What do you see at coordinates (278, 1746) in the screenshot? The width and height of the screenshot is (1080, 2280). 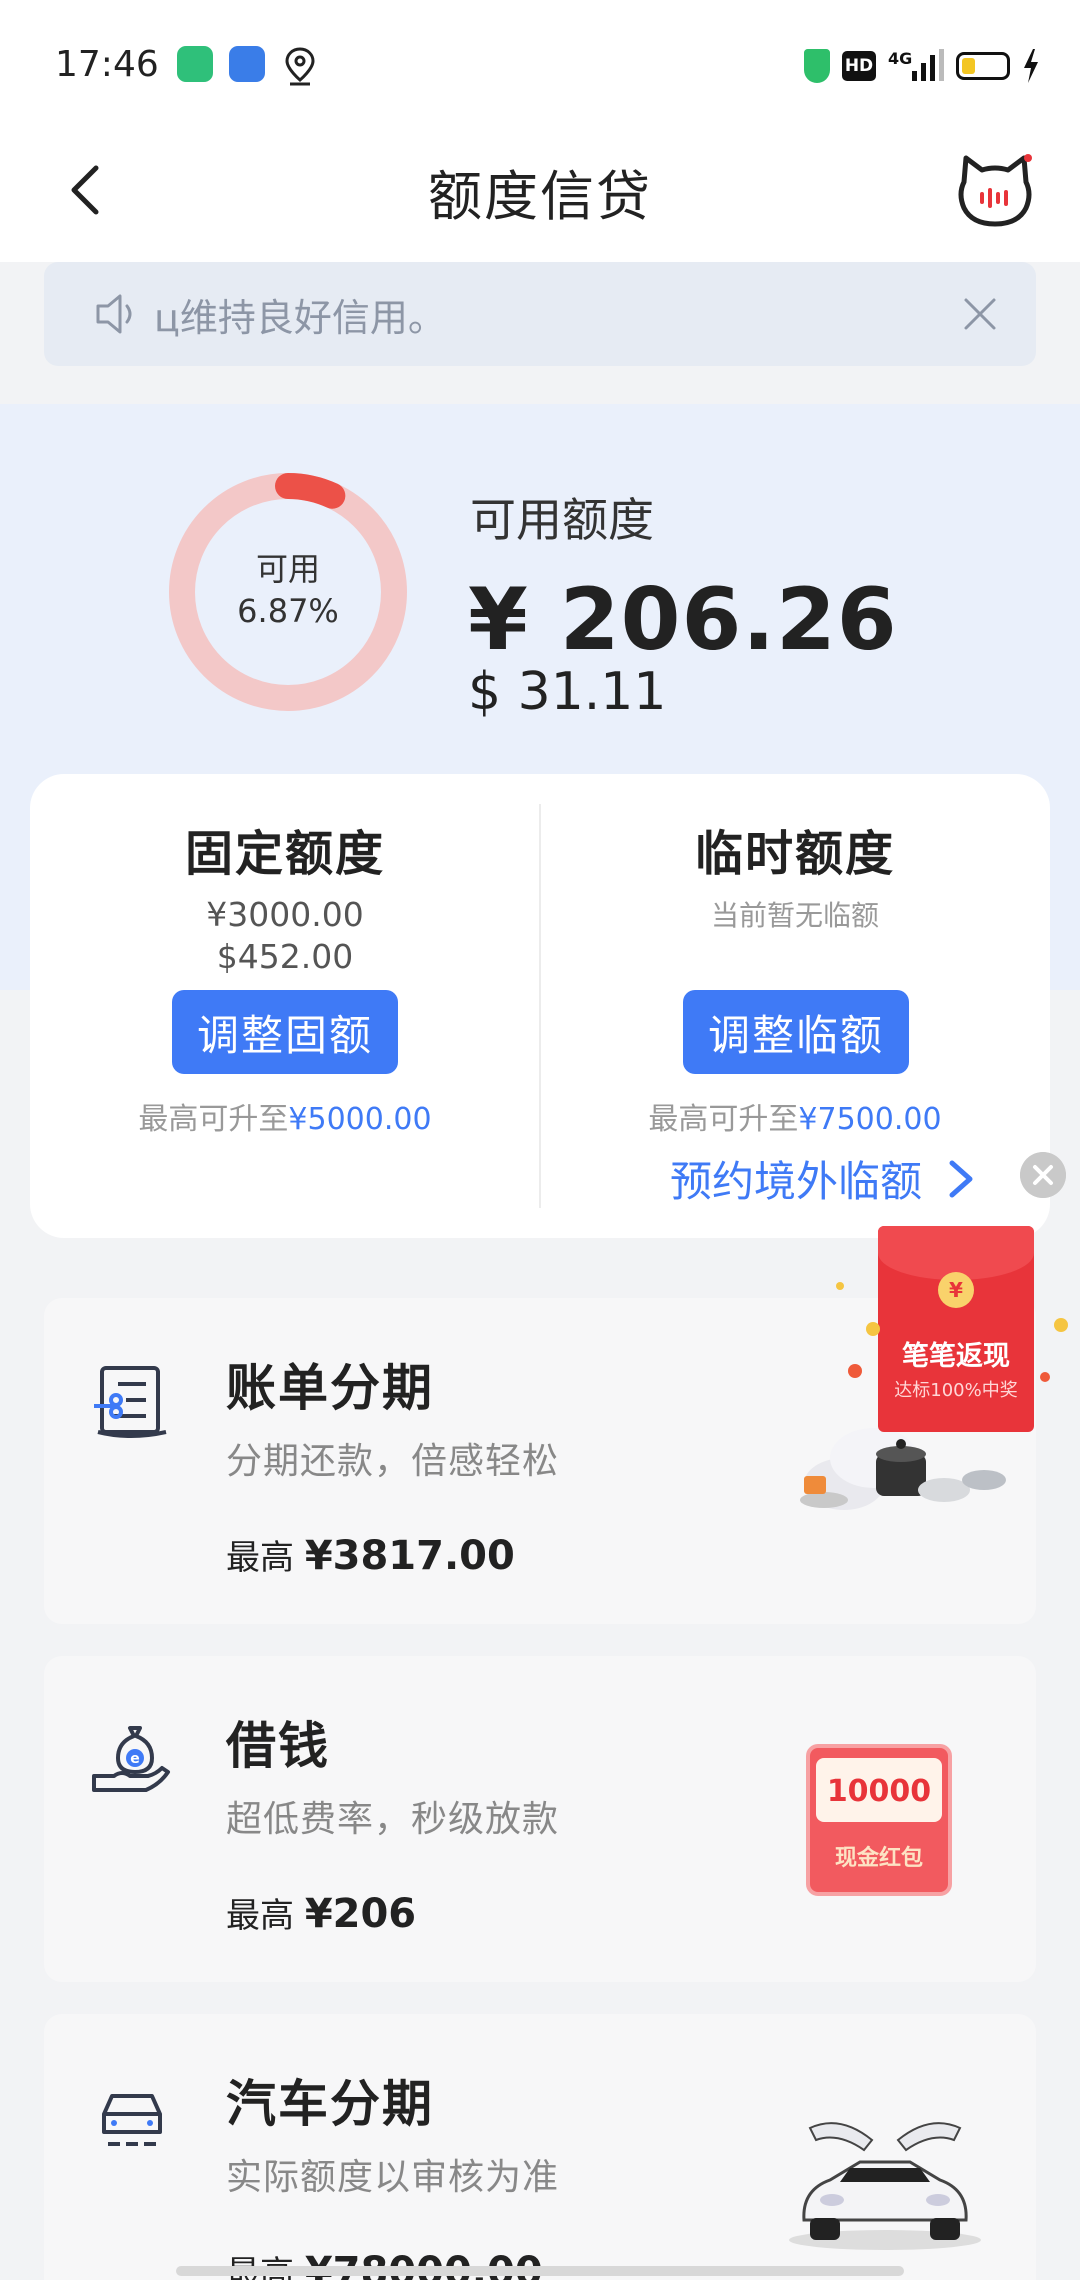 I see `product-title: 借钱` at bounding box center [278, 1746].